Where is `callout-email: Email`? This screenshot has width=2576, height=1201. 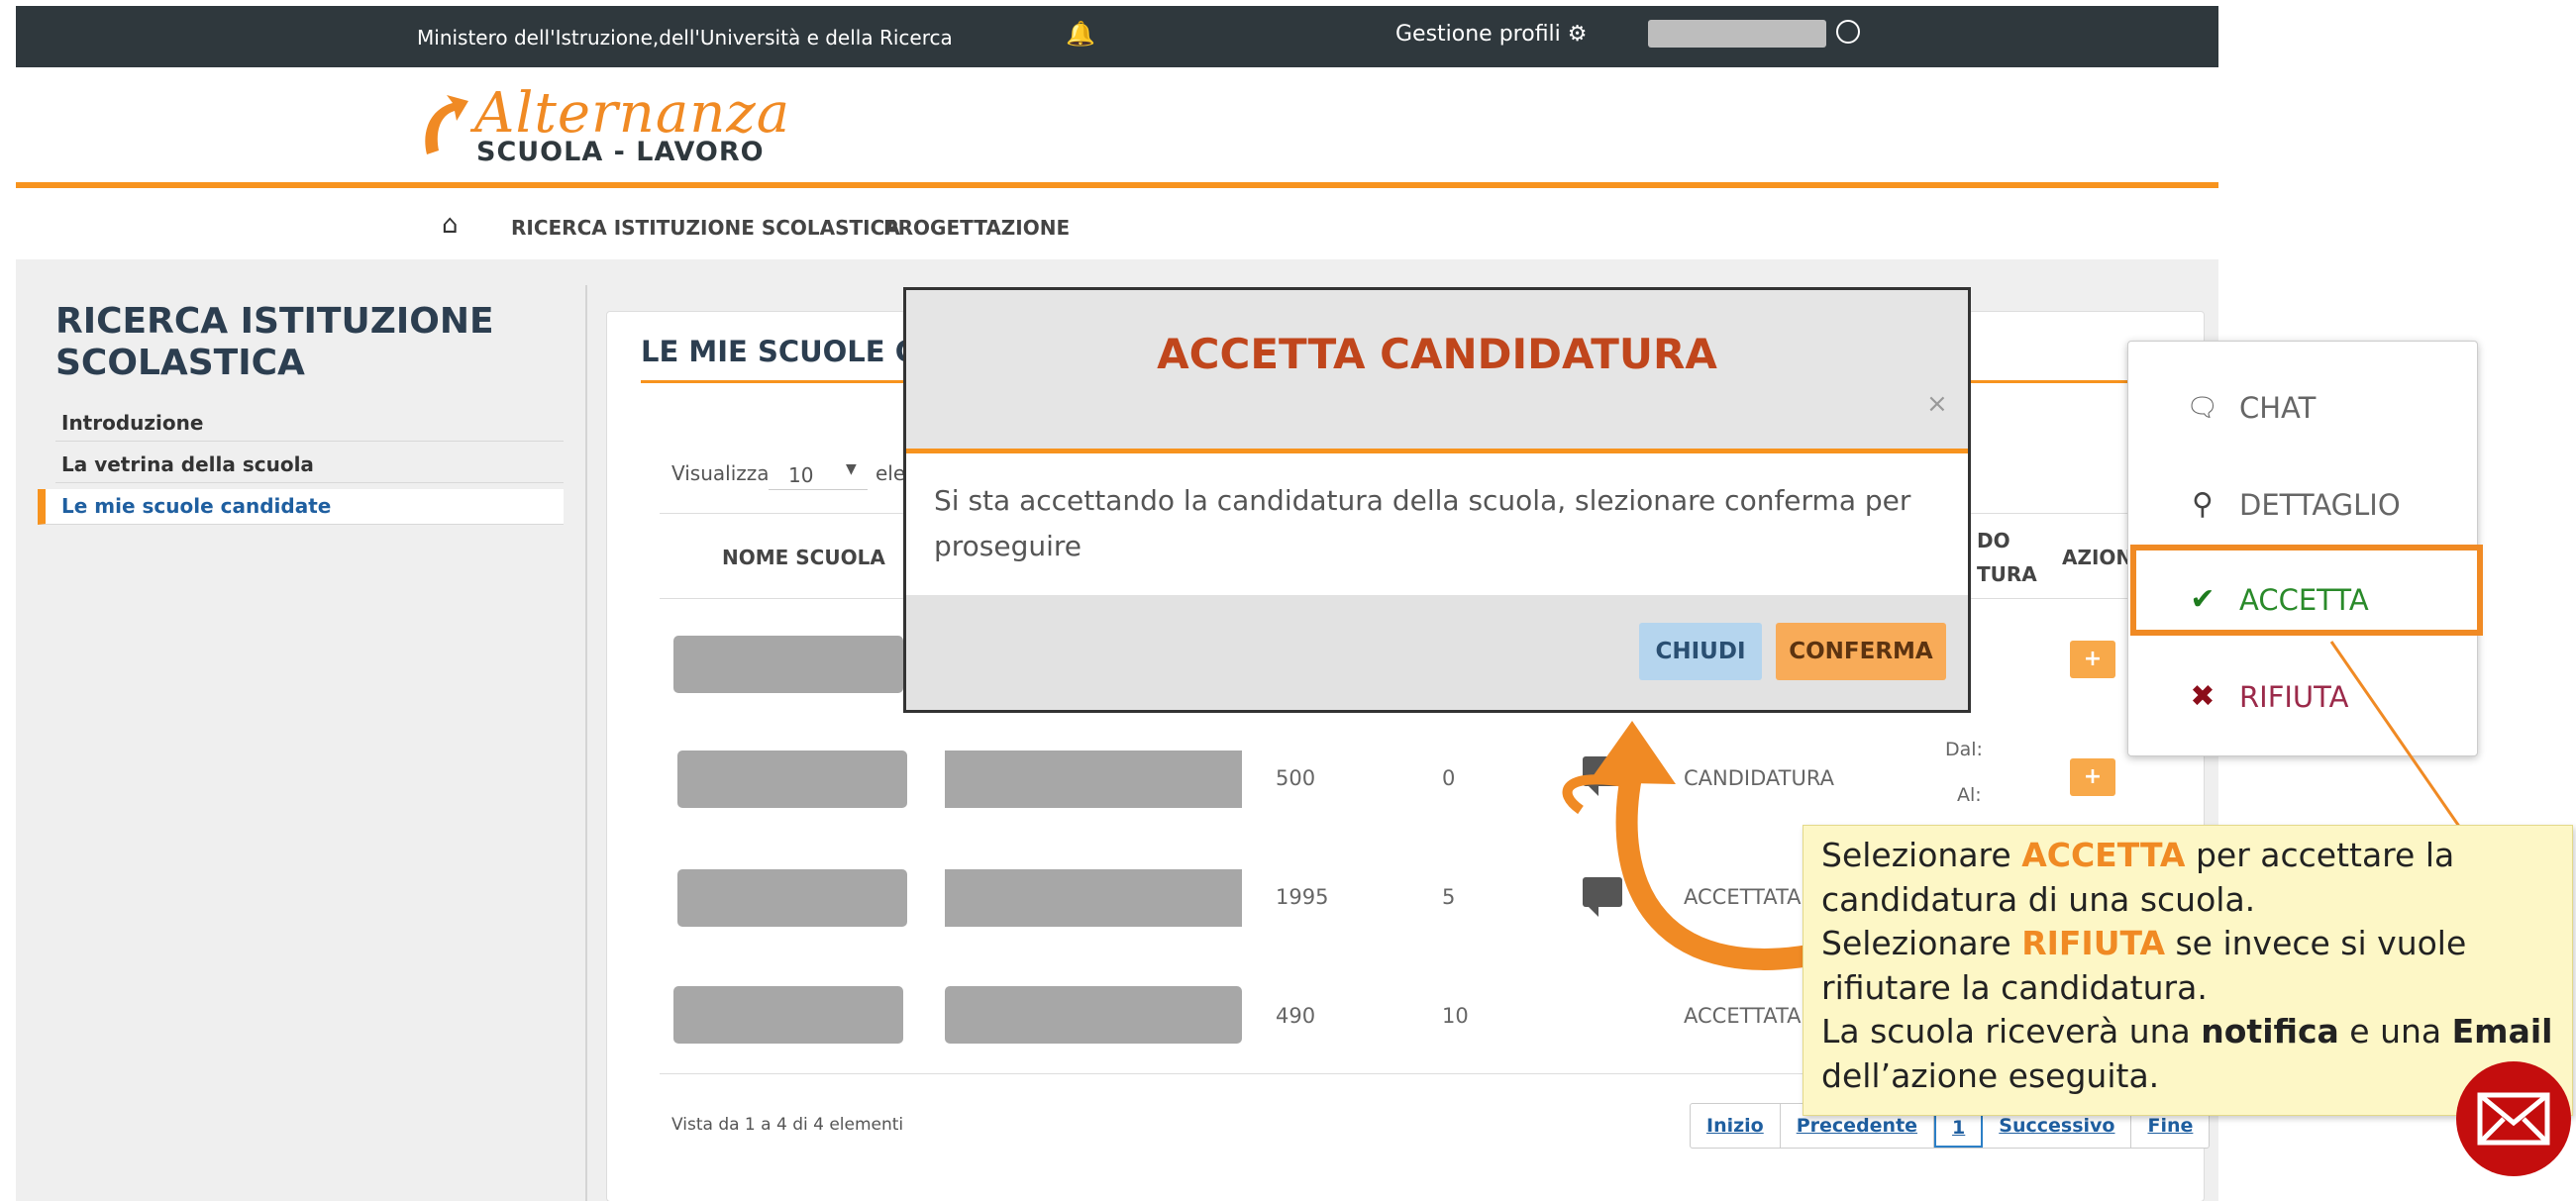 callout-email: Email is located at coordinates (2502, 1031).